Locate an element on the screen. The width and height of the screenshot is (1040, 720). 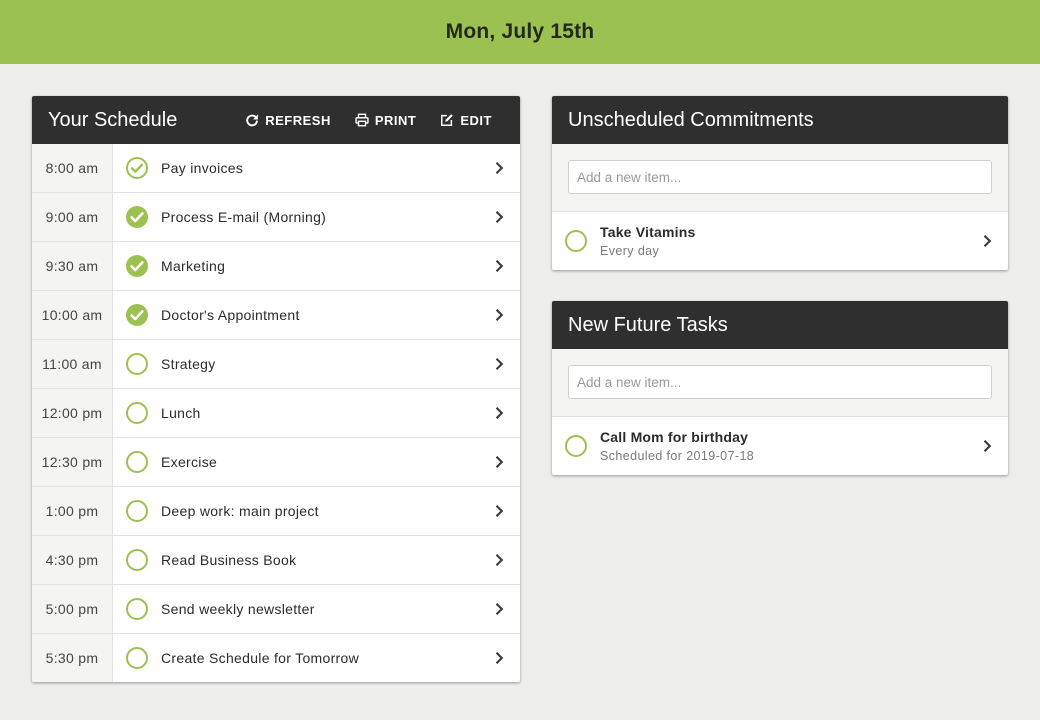
task-cell: Deep work: main project is located at coordinates (316, 511).